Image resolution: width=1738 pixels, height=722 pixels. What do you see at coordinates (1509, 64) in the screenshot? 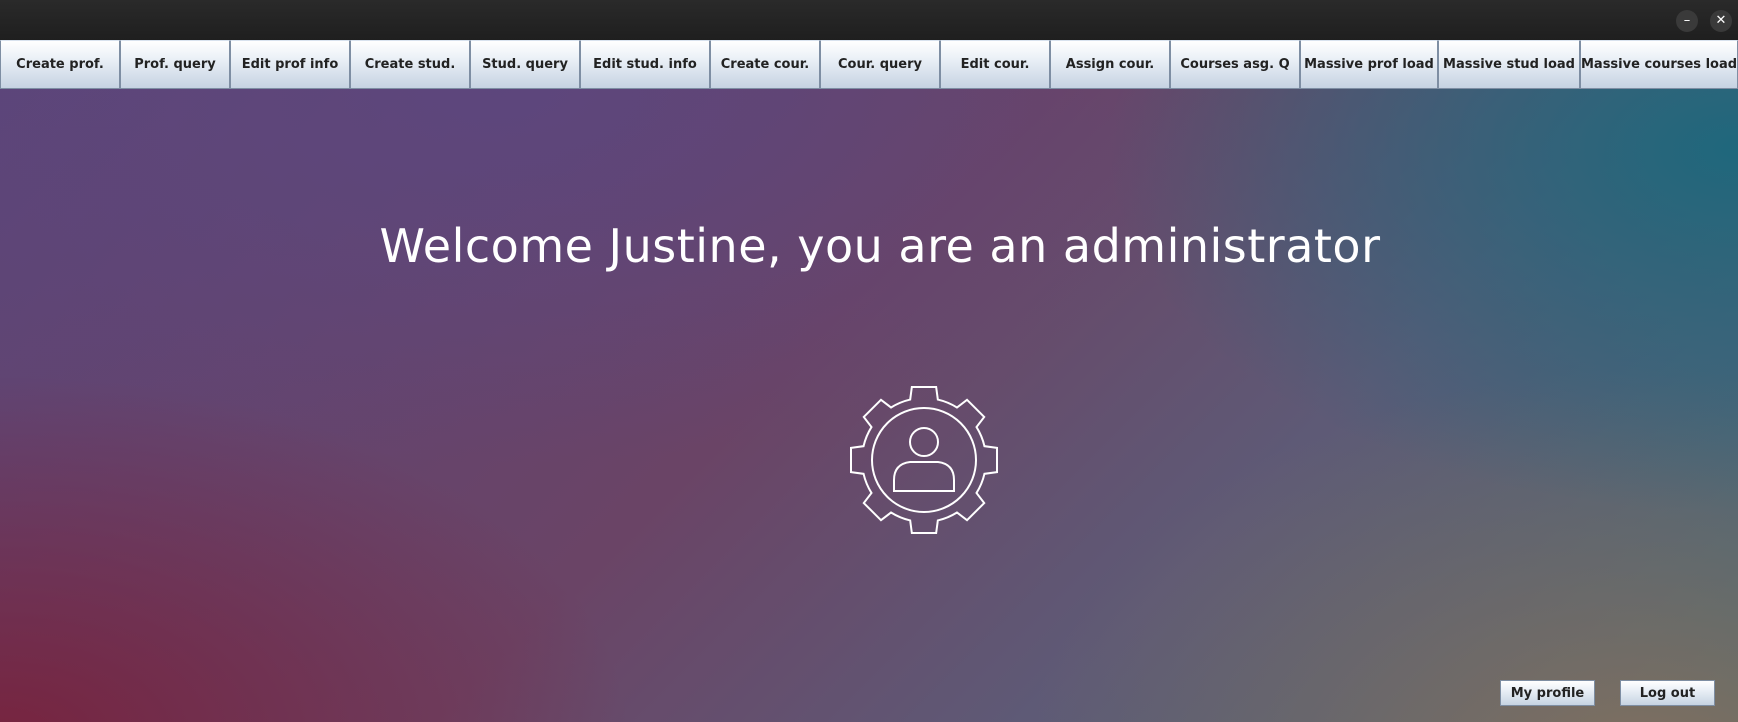
I see `massive-student-load-button: Massive stud load` at bounding box center [1509, 64].